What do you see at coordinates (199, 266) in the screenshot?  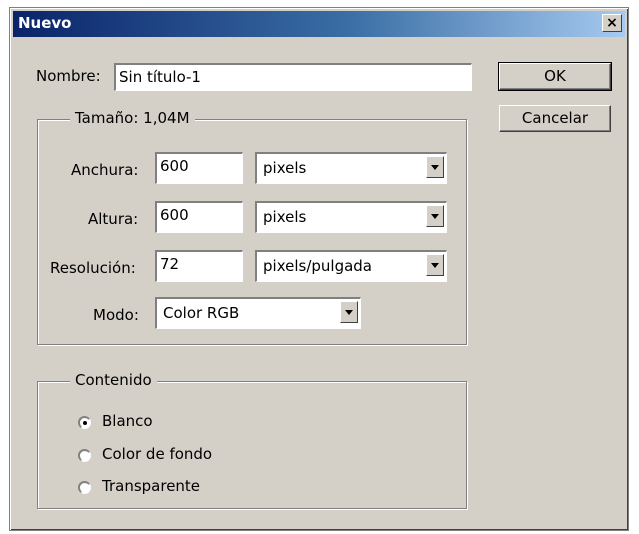 I see `resolution-input: 72` at bounding box center [199, 266].